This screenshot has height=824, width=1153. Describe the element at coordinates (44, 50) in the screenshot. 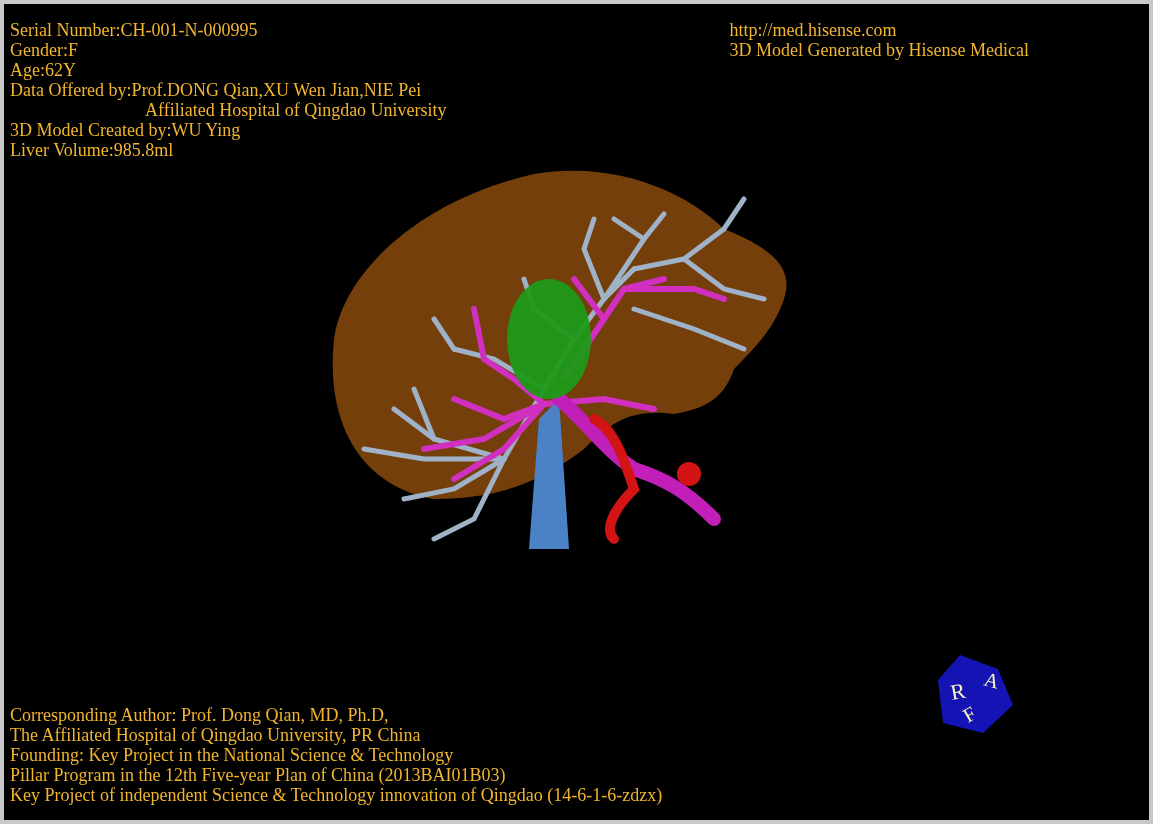

I see `info-text: Gender:F` at that location.